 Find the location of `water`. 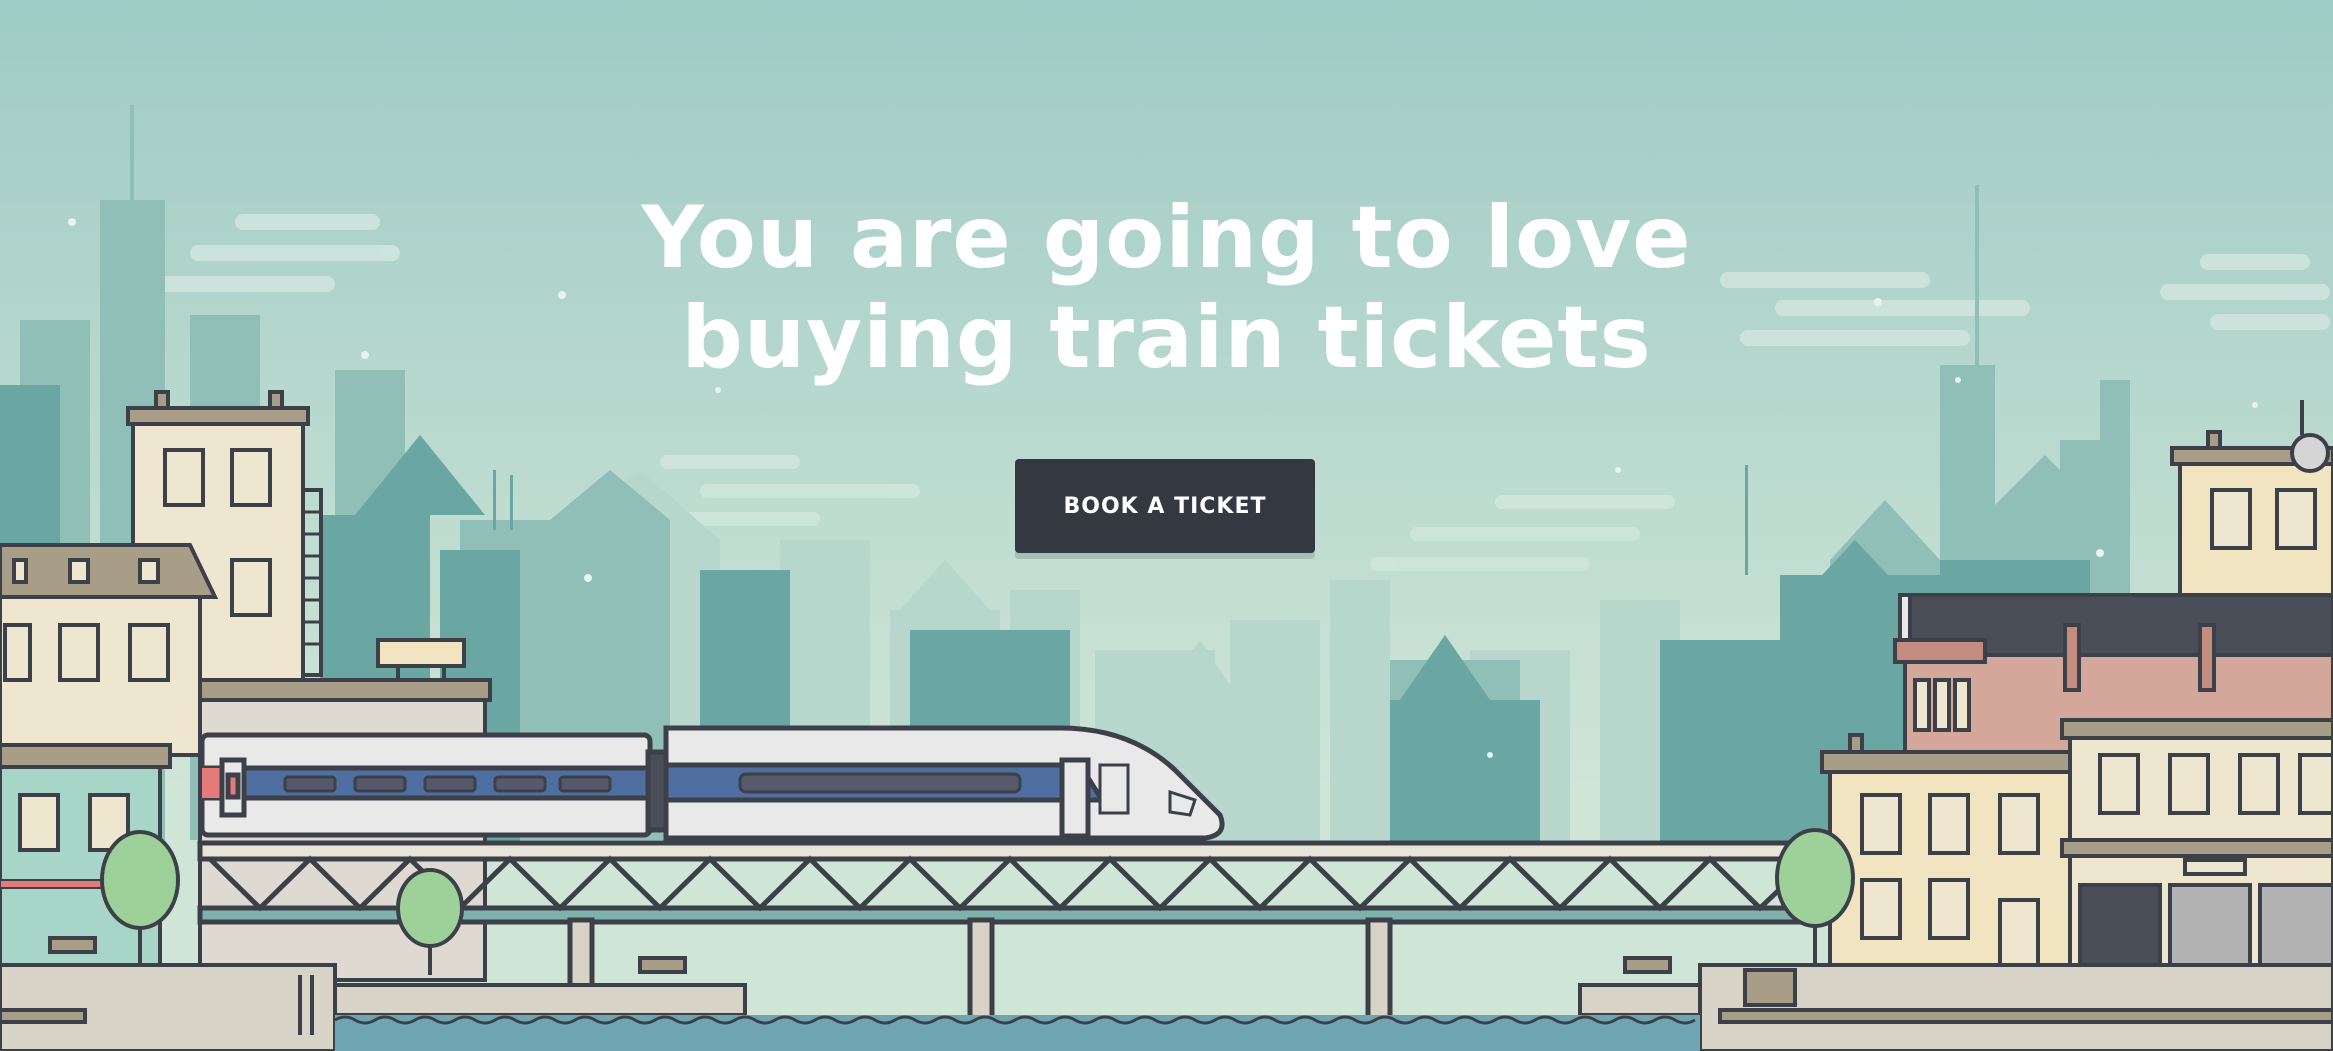

water is located at coordinates (1017, 1033).